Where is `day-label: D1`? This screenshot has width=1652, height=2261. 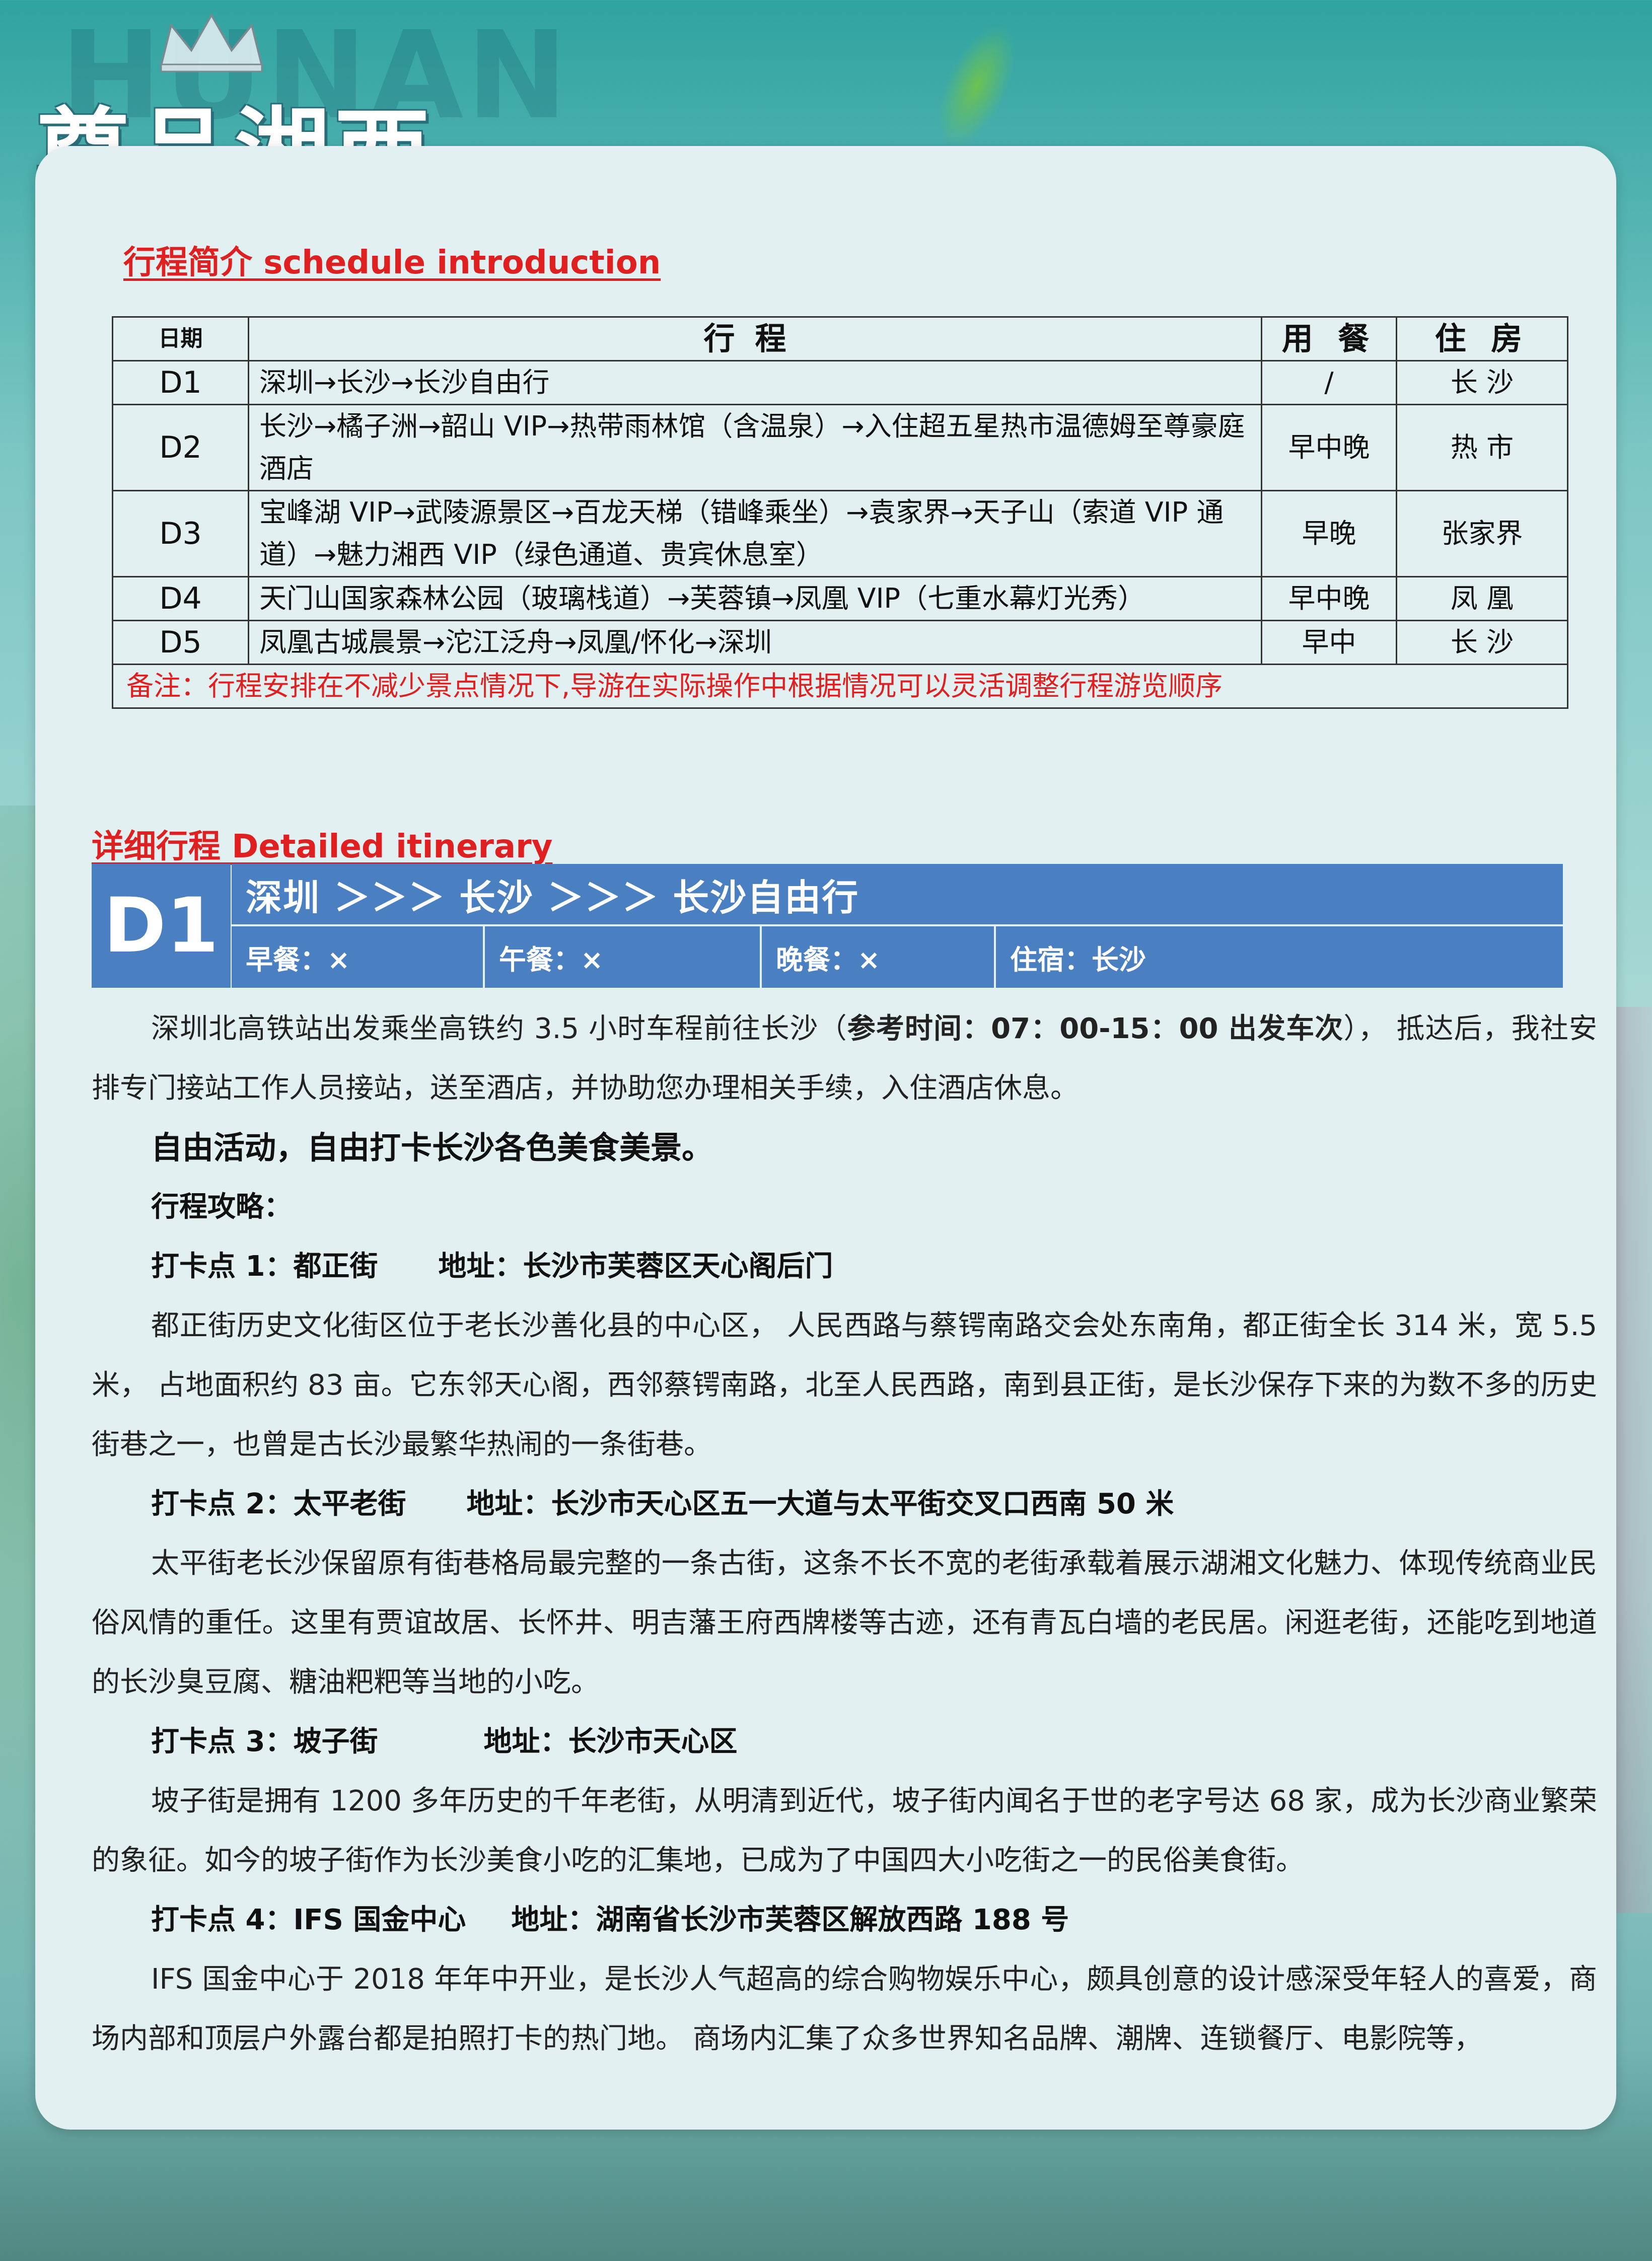 day-label: D1 is located at coordinates (161, 926).